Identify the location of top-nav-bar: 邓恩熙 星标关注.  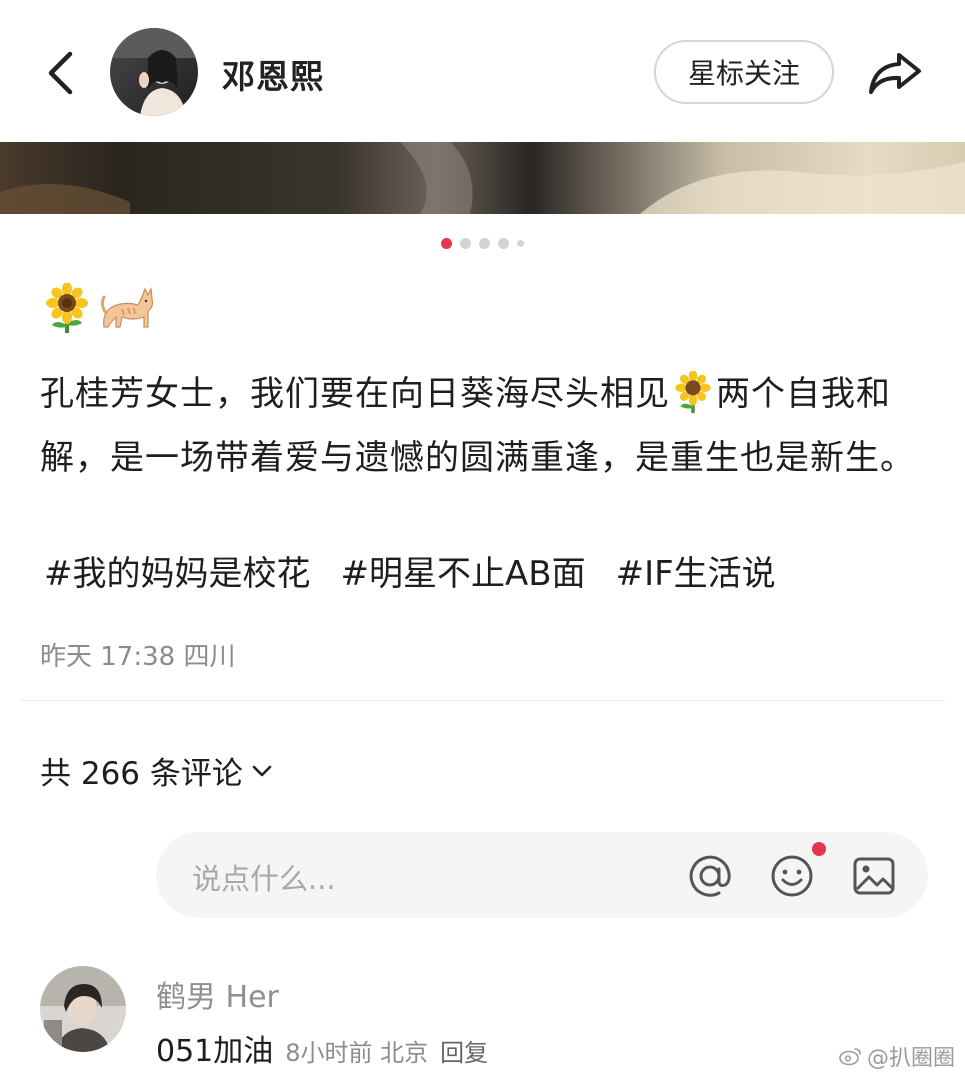
(482, 71).